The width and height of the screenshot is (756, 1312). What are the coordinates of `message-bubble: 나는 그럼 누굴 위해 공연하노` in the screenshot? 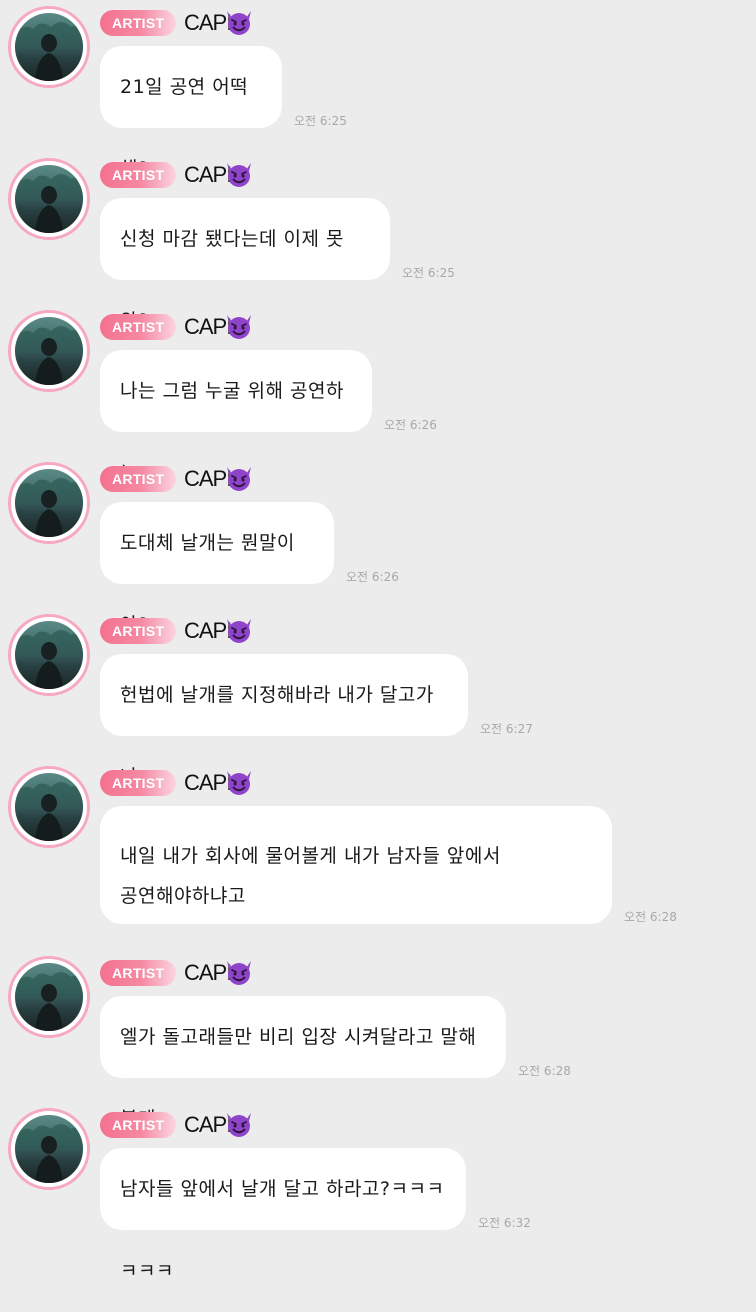 It's located at (236, 417).